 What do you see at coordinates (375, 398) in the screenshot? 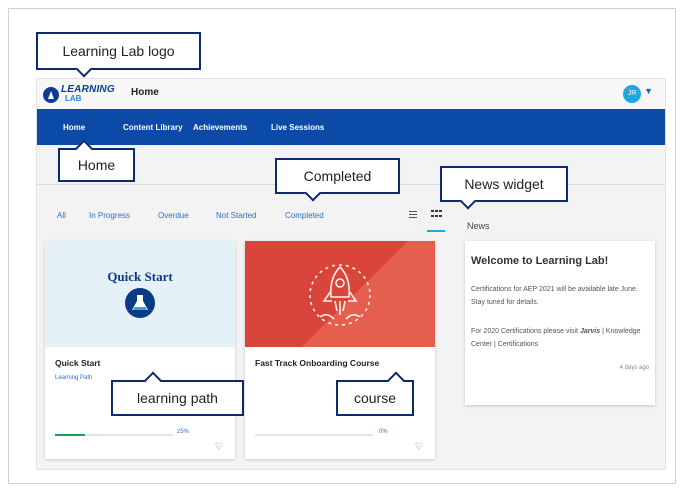
I see `callout-course-text: course` at bounding box center [375, 398].